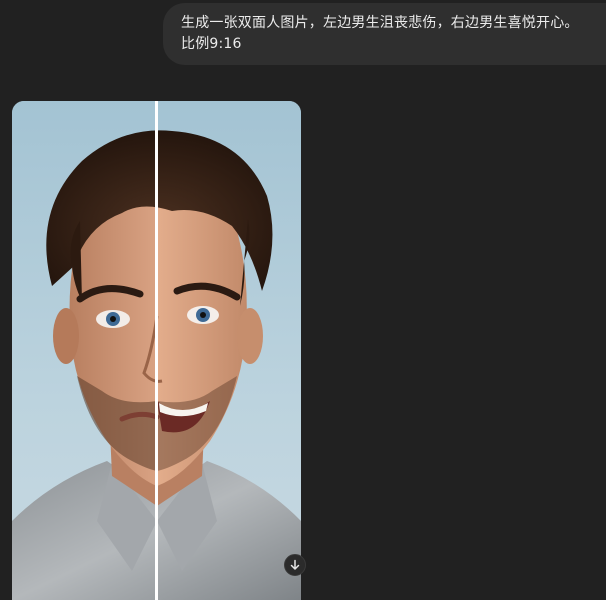  I want to click on user-message-bubble: 生成一张双面人图片，左边男生沮丧悲伤，右边男生喜悦开心。 比例9:16, so click(384, 34).